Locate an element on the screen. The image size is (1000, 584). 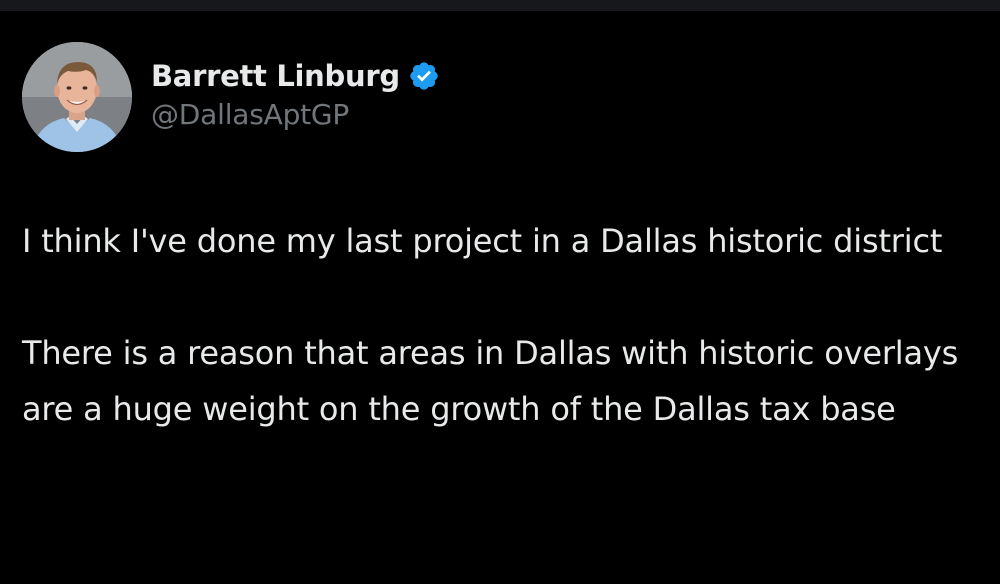
tweet-header: Barrett Linburg @DallasAptGP is located at coordinates (231, 97).